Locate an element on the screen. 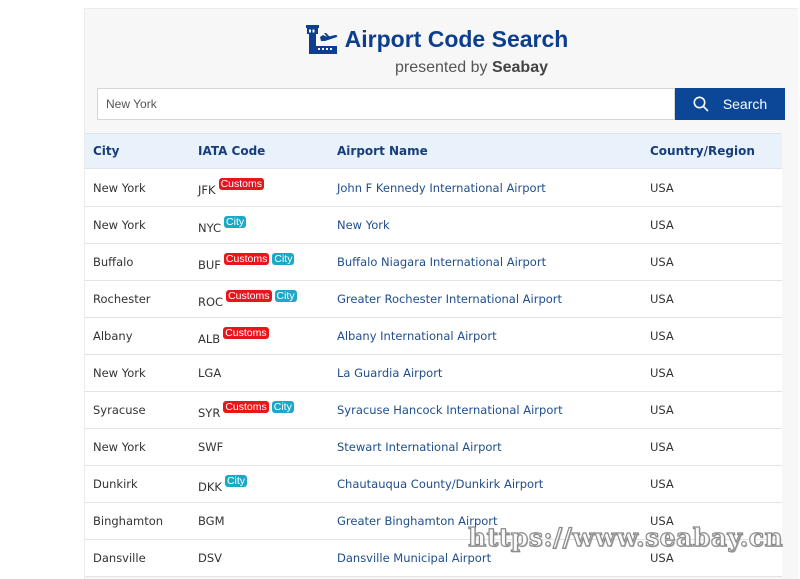  airport-name-link: John F Kennedy International Airport is located at coordinates (485, 187).